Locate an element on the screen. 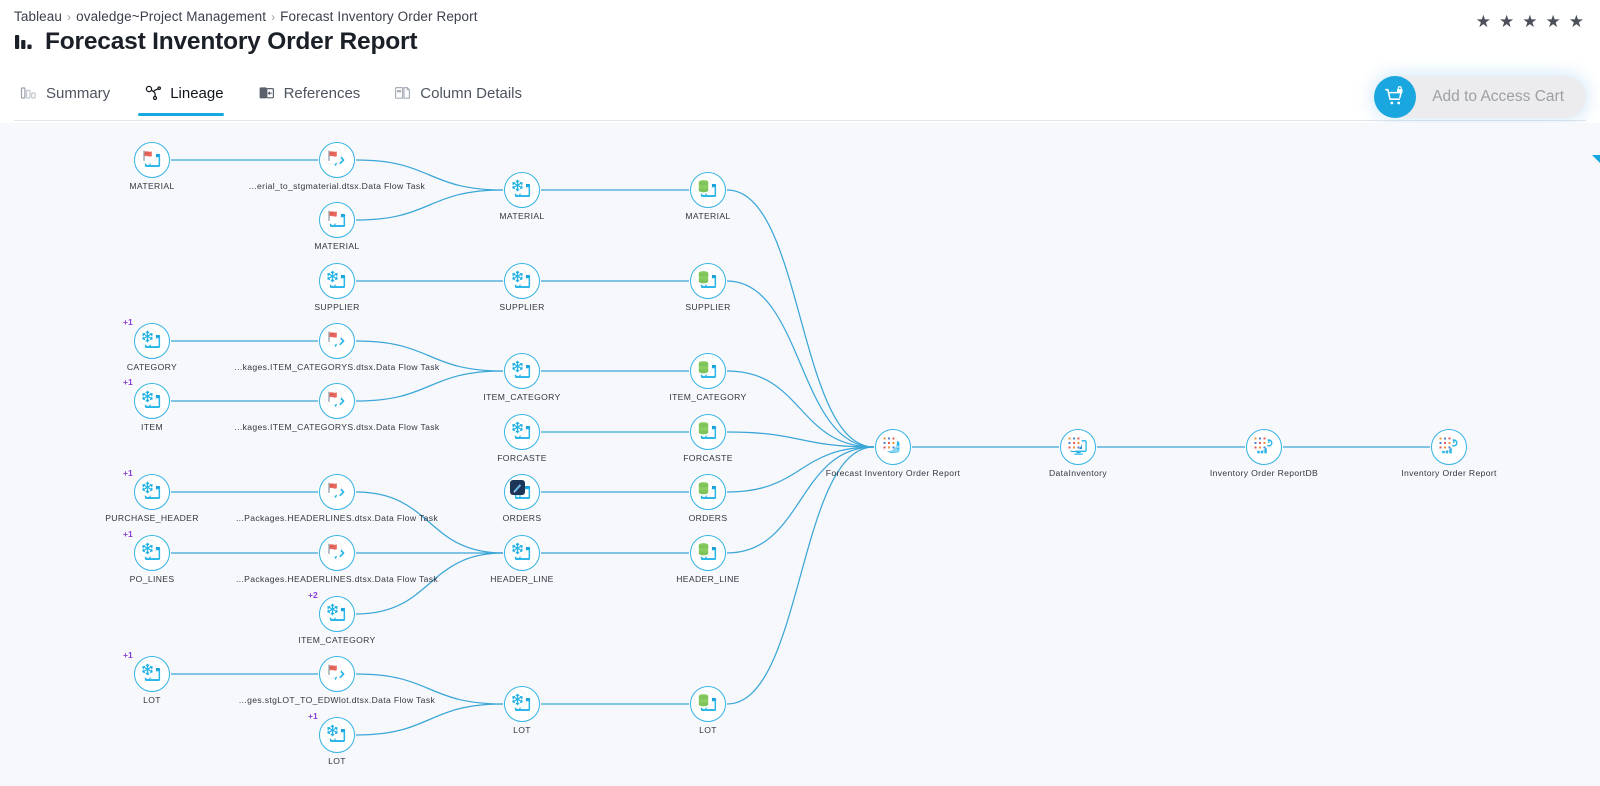 This screenshot has width=1600, height=786. breadcrumb-item-1: ovaledge~Project Management is located at coordinates (171, 16).